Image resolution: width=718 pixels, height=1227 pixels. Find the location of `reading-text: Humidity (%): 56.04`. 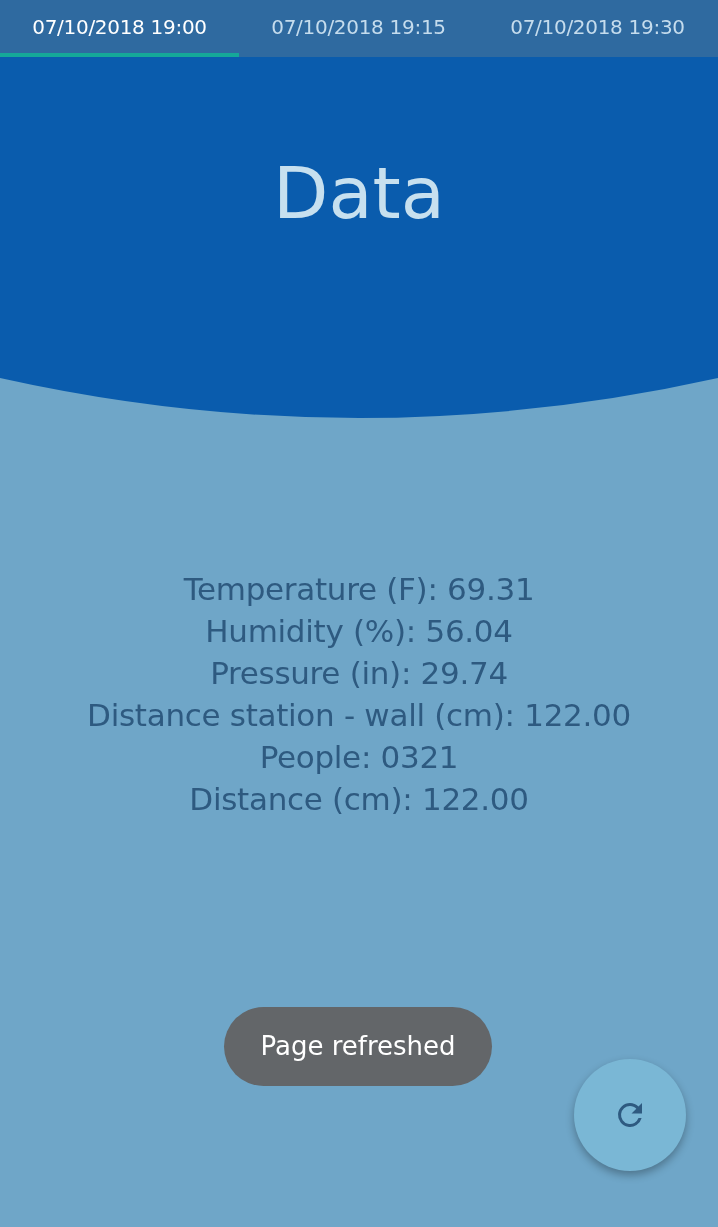

reading-text: Humidity (%): 56.04 is located at coordinates (359, 631).